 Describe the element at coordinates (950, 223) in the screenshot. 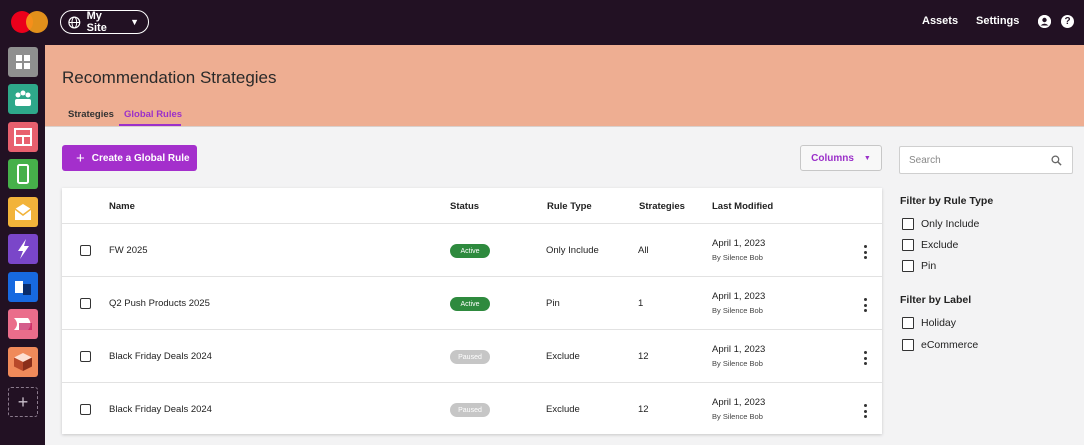

I see `filter-option-label: Only Include` at that location.